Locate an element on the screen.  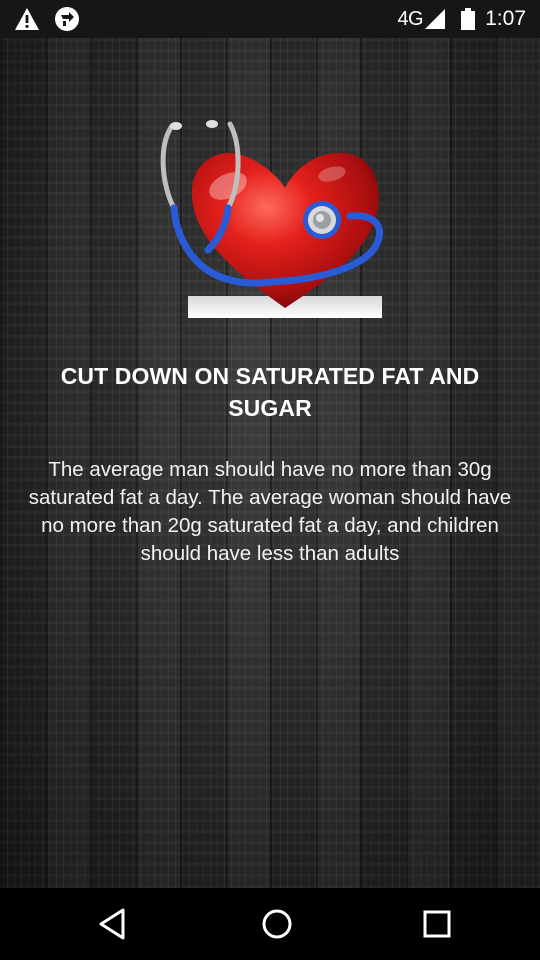
sync-notification-icon is located at coordinates (67, 19).